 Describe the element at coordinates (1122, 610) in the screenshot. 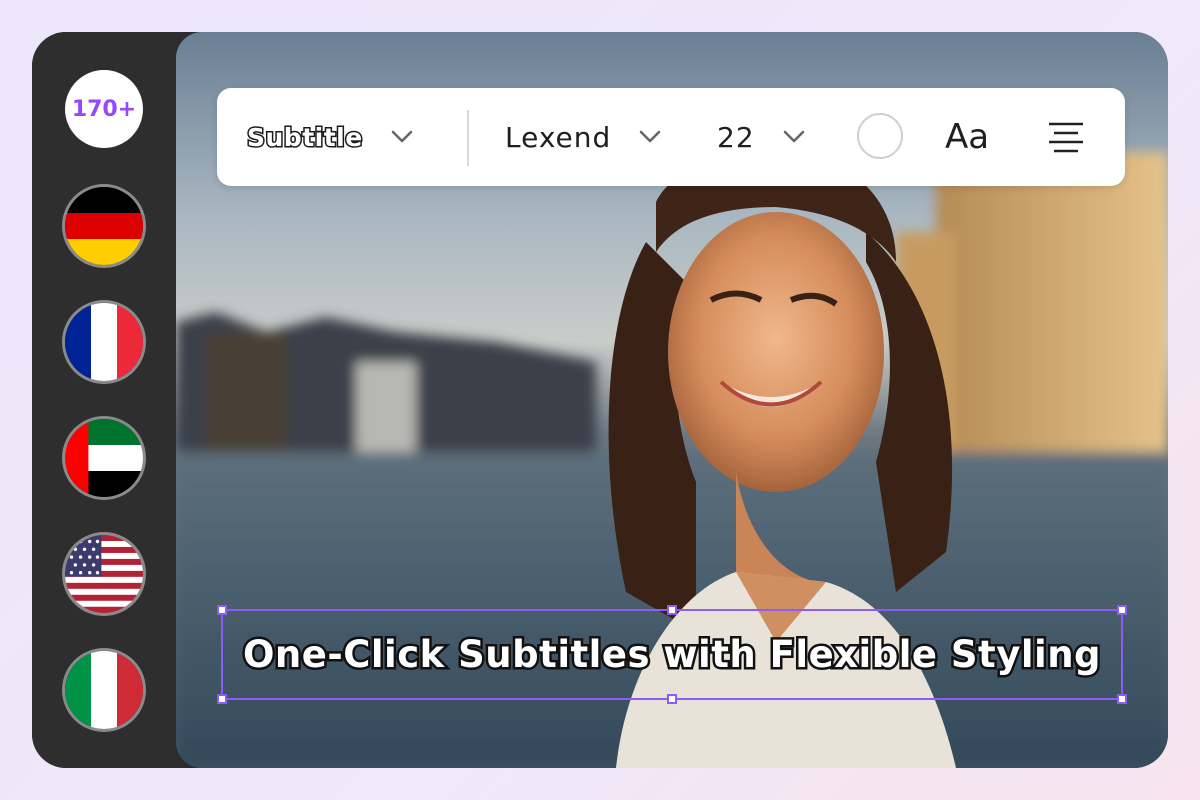

I see `resize-handle-top-right` at that location.